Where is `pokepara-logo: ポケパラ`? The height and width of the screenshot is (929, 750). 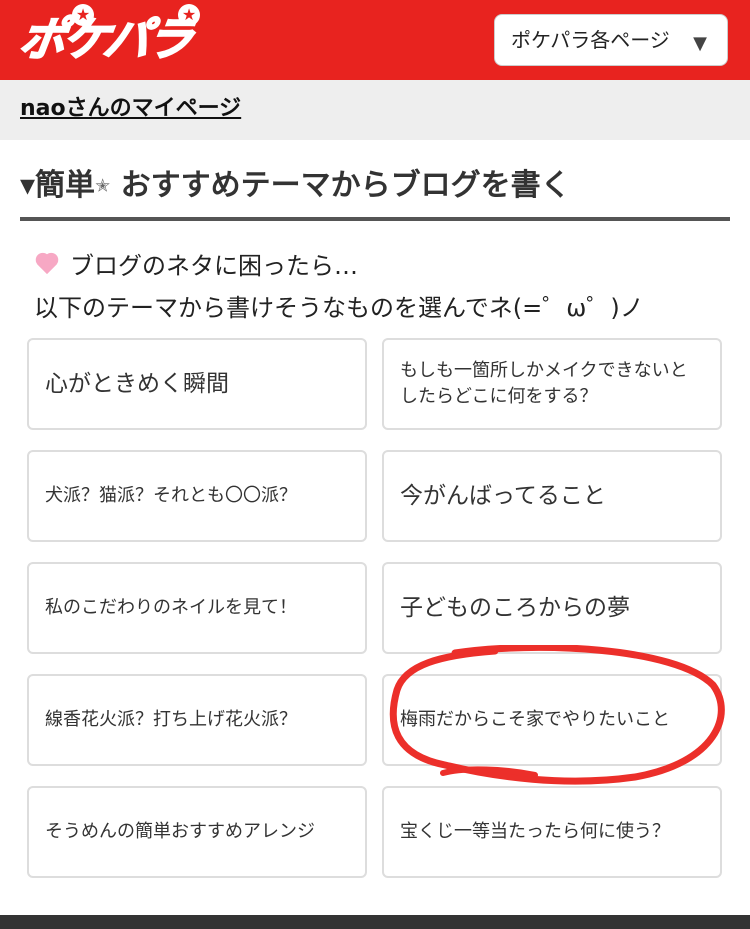
pokepara-logo: ポケパラ is located at coordinates (105, 39).